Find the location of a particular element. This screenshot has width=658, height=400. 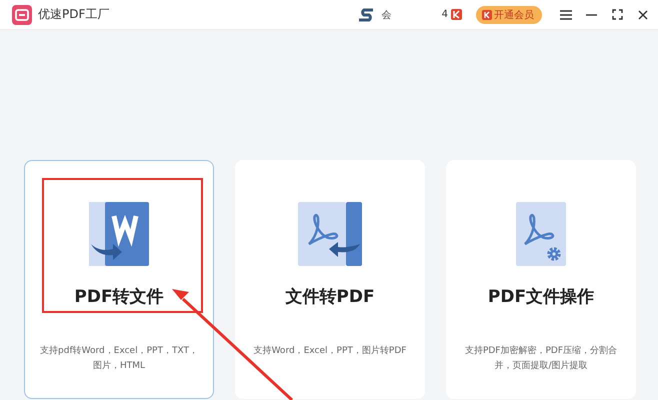

account-name: 会 is located at coordinates (387, 15).